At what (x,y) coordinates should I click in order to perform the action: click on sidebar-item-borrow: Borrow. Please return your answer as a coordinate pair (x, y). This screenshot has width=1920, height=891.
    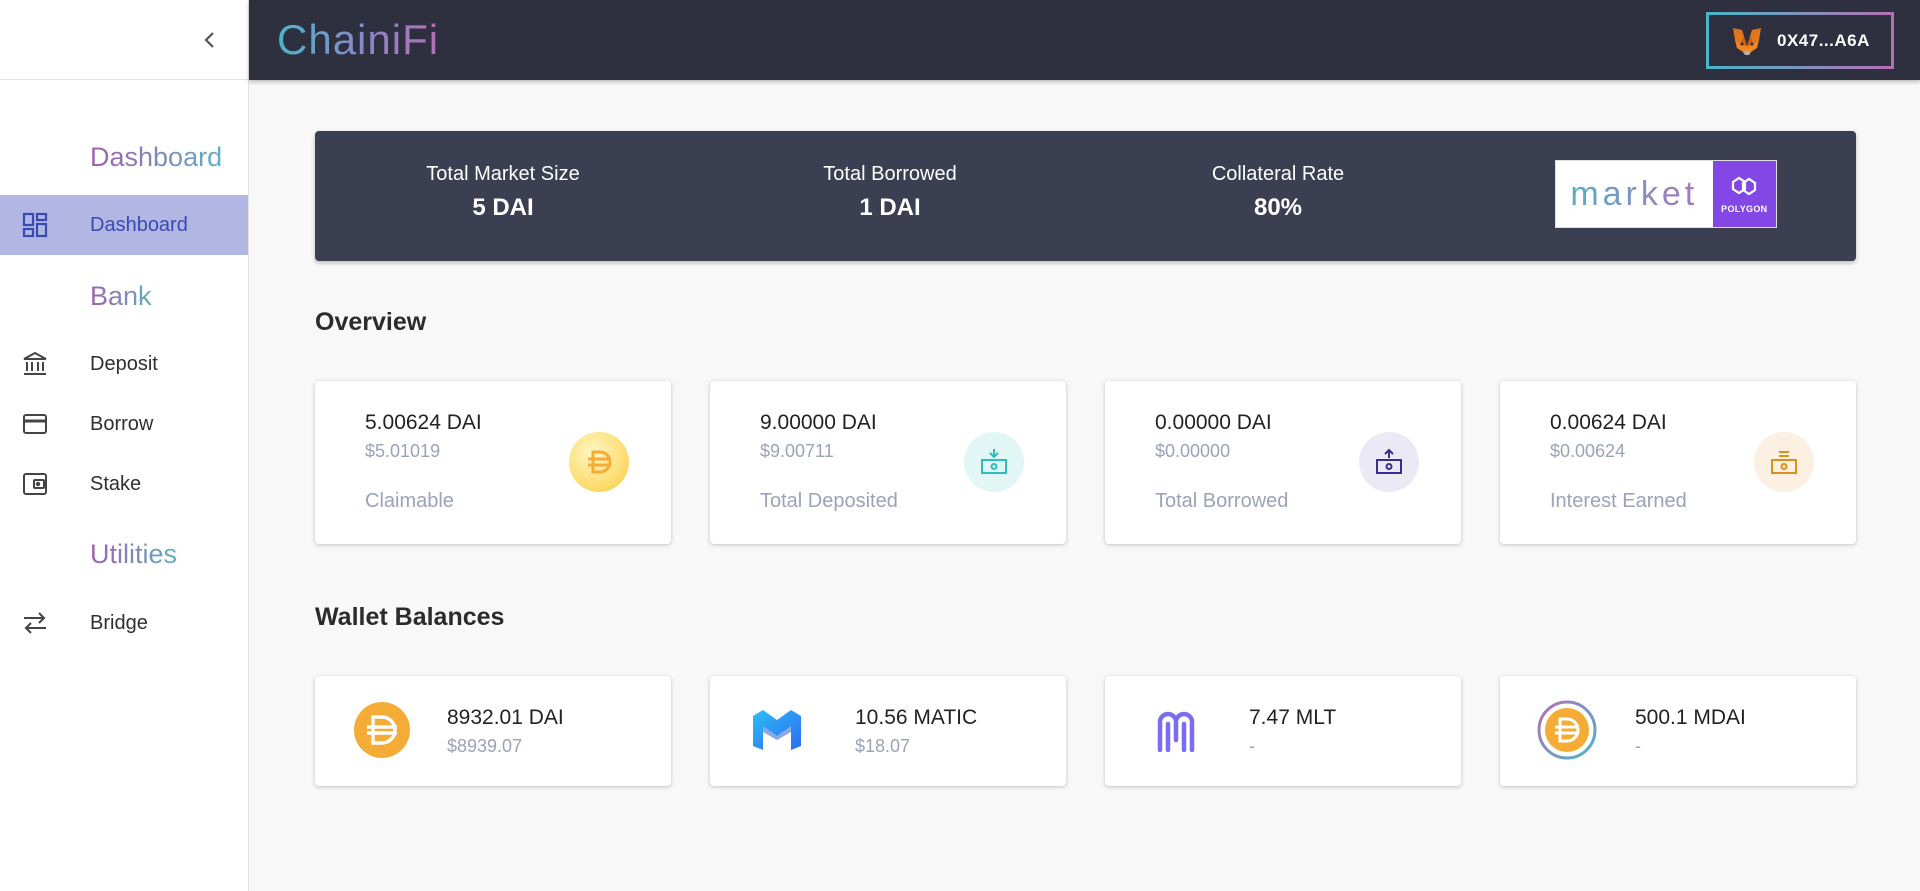
    Looking at the image, I should click on (124, 424).